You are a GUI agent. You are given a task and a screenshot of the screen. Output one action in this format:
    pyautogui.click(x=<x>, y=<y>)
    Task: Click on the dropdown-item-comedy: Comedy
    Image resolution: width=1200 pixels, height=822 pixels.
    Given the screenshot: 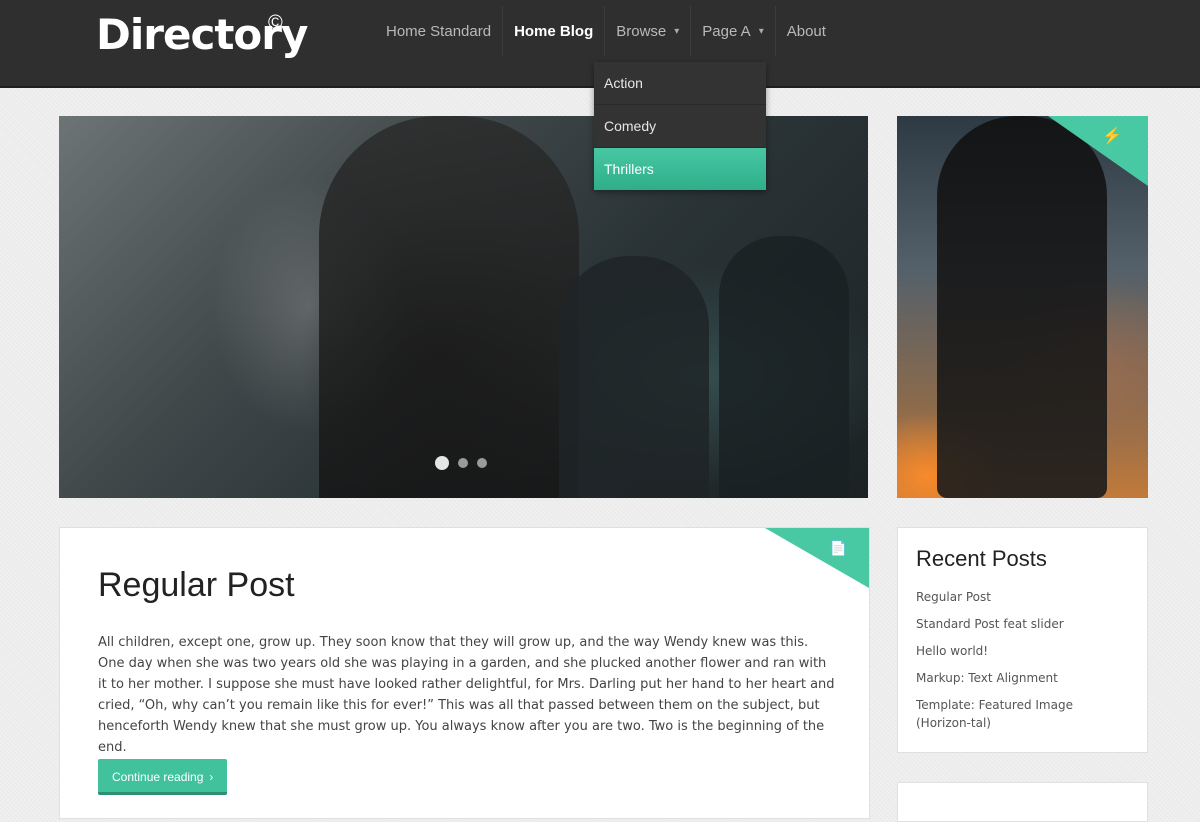 What is the action you would take?
    pyautogui.click(x=680, y=126)
    